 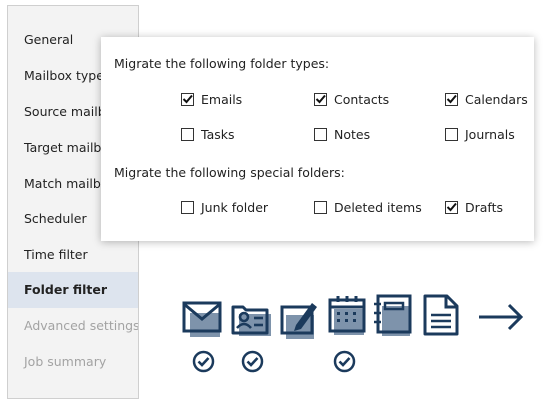 I want to click on nav-advanced-settings: Advanced settings, so click(x=81, y=325).